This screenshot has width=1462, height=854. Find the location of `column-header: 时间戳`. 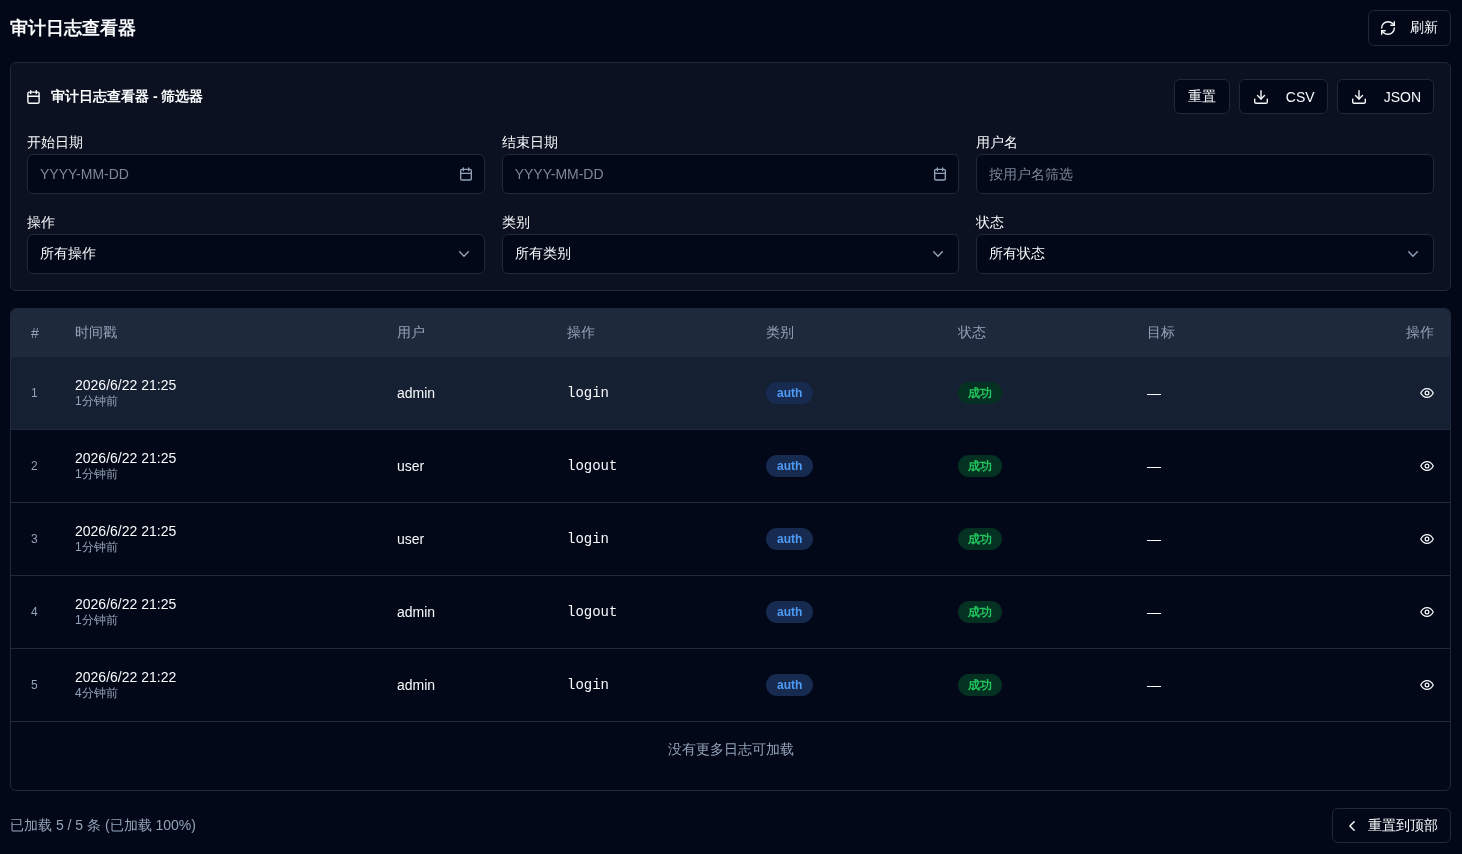

column-header: 时间戳 is located at coordinates (96, 333).